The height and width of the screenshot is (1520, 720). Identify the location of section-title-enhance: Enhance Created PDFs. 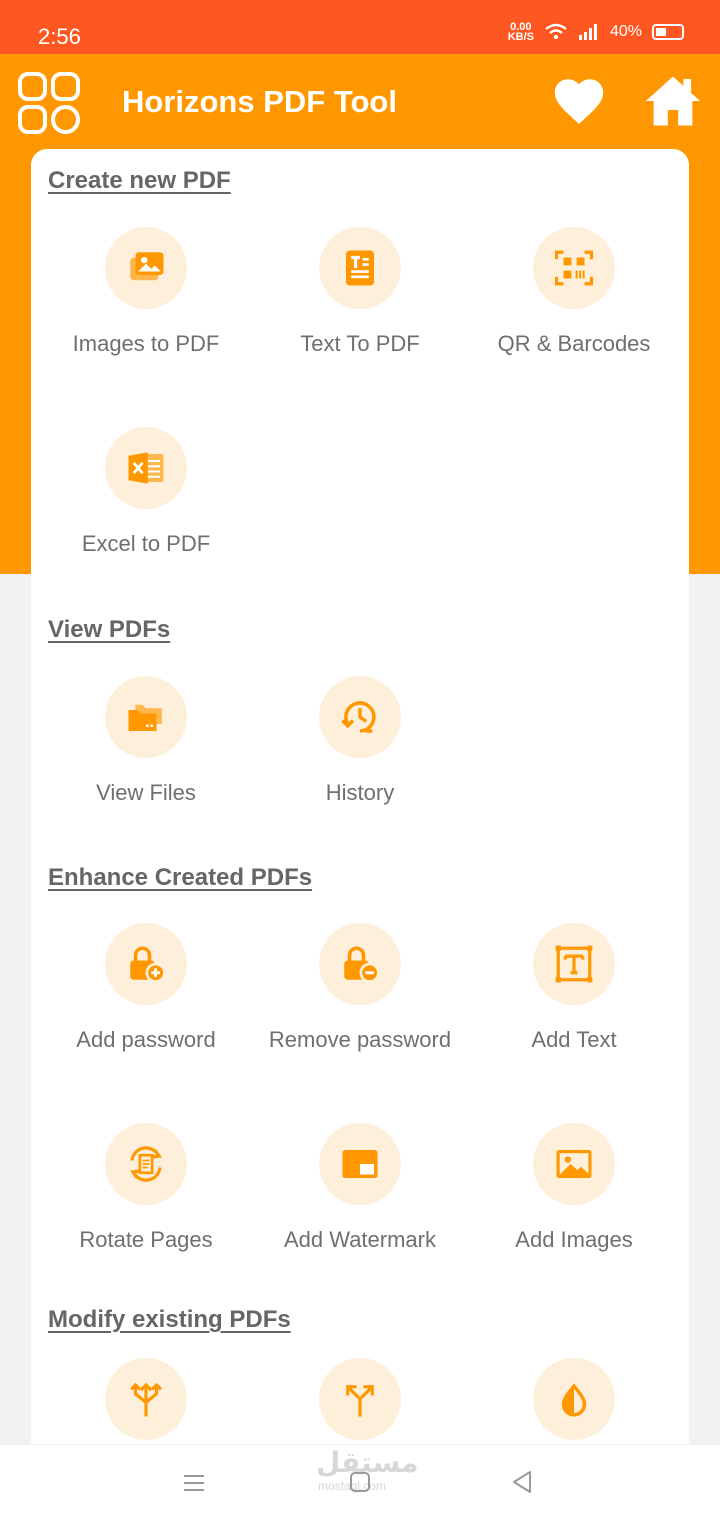
(180, 878).